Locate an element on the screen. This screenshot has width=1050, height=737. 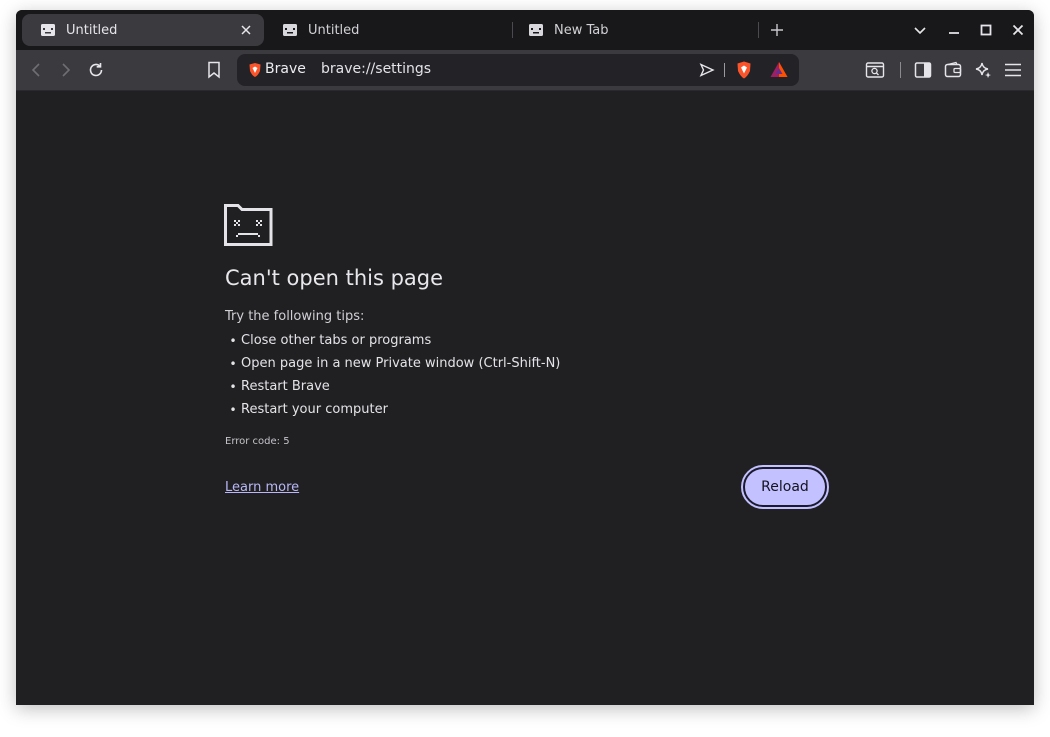
tip-text: Restart your computer is located at coordinates (314, 409).